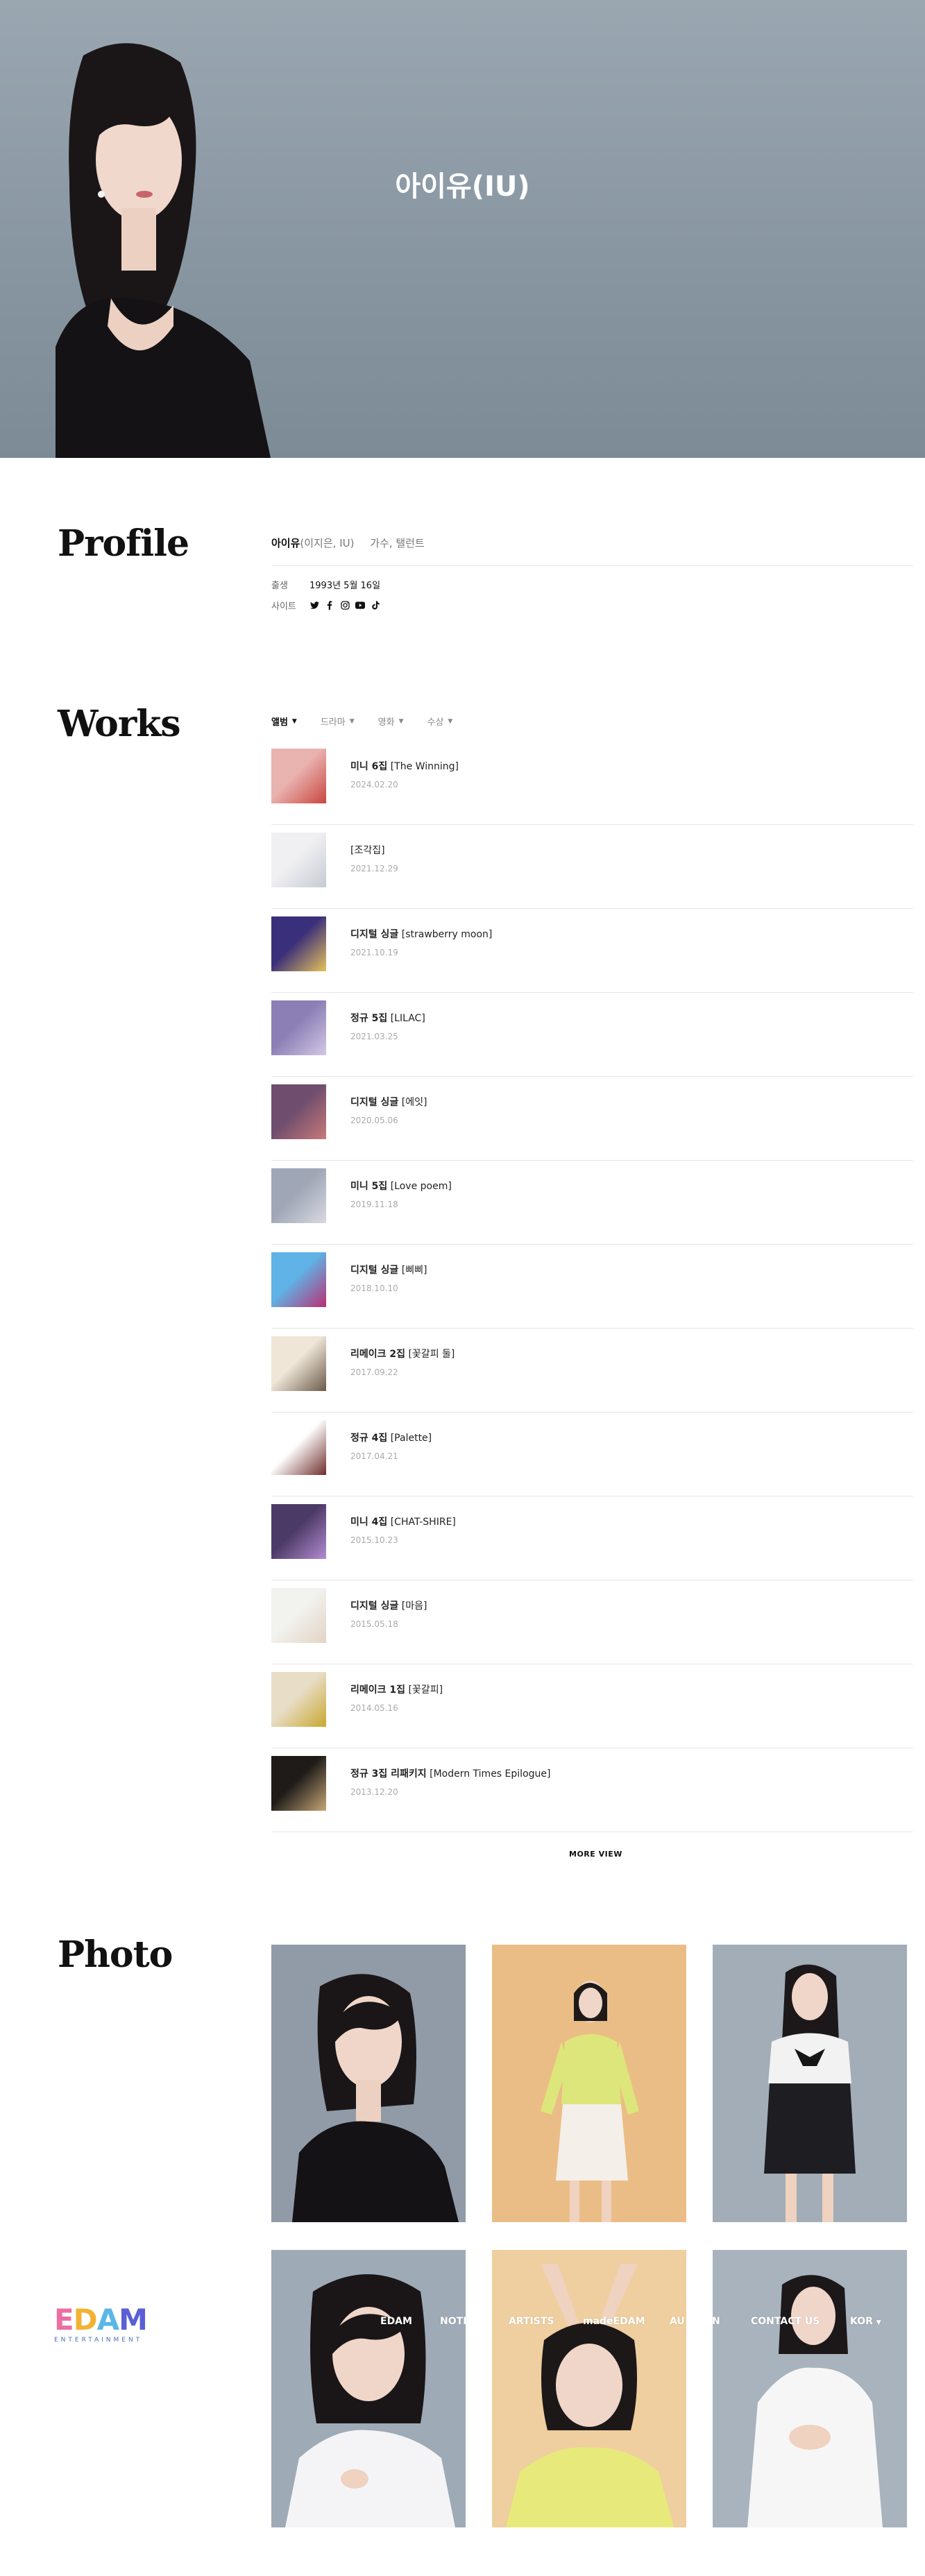 The height and width of the screenshot is (2576, 925). What do you see at coordinates (592, 1622) in the screenshot?
I see `work-item: 디지털 싱글 [마음] 2015.05.18` at bounding box center [592, 1622].